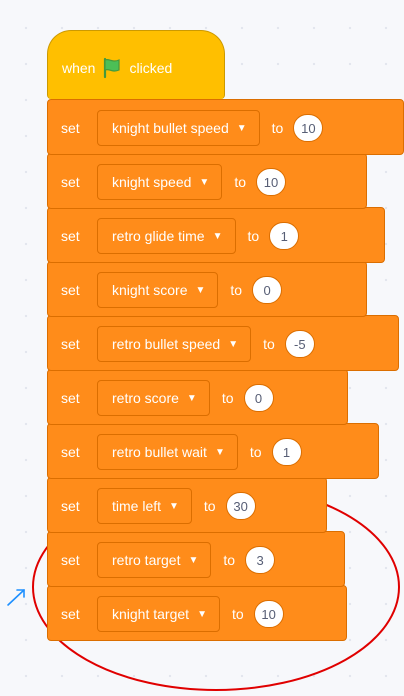 The width and height of the screenshot is (404, 696). What do you see at coordinates (170, 128) in the screenshot?
I see `variable-name: knight bullet speed` at bounding box center [170, 128].